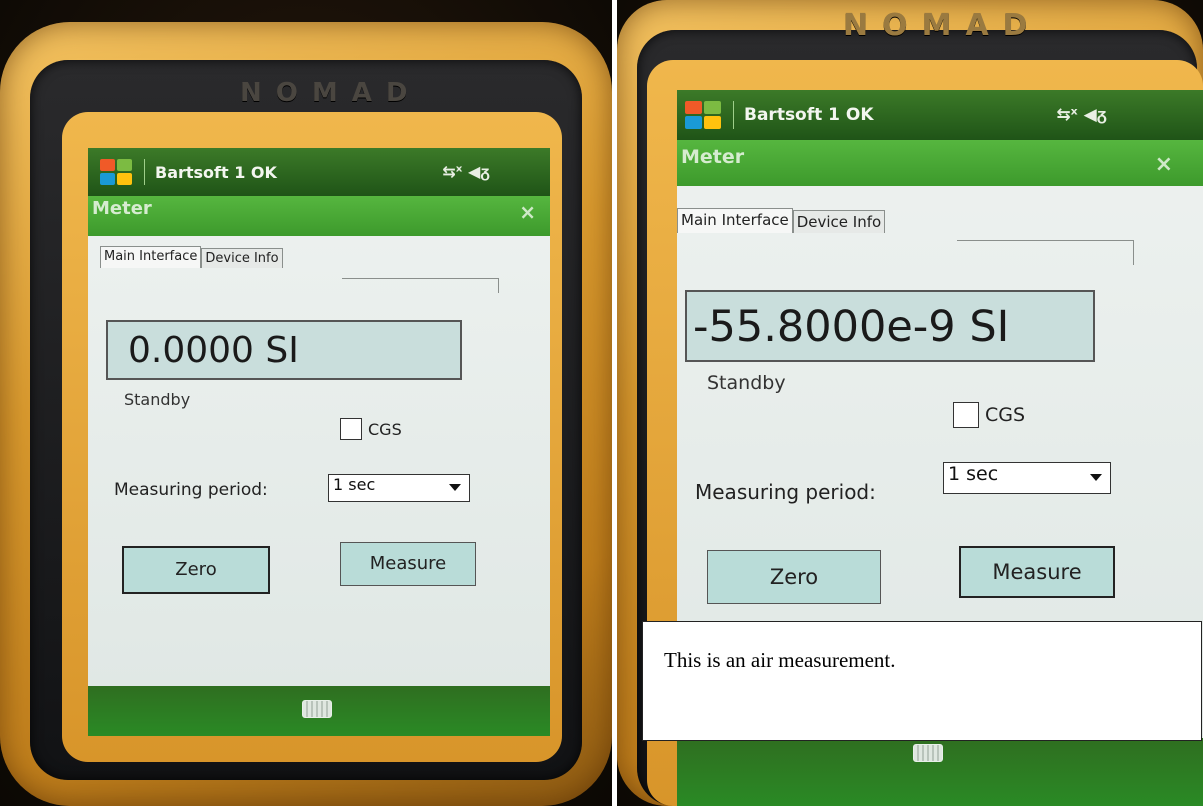 The height and width of the screenshot is (806, 1203). What do you see at coordinates (284, 350) in the screenshot?
I see `meter-reading: 0.0000 SI` at bounding box center [284, 350].